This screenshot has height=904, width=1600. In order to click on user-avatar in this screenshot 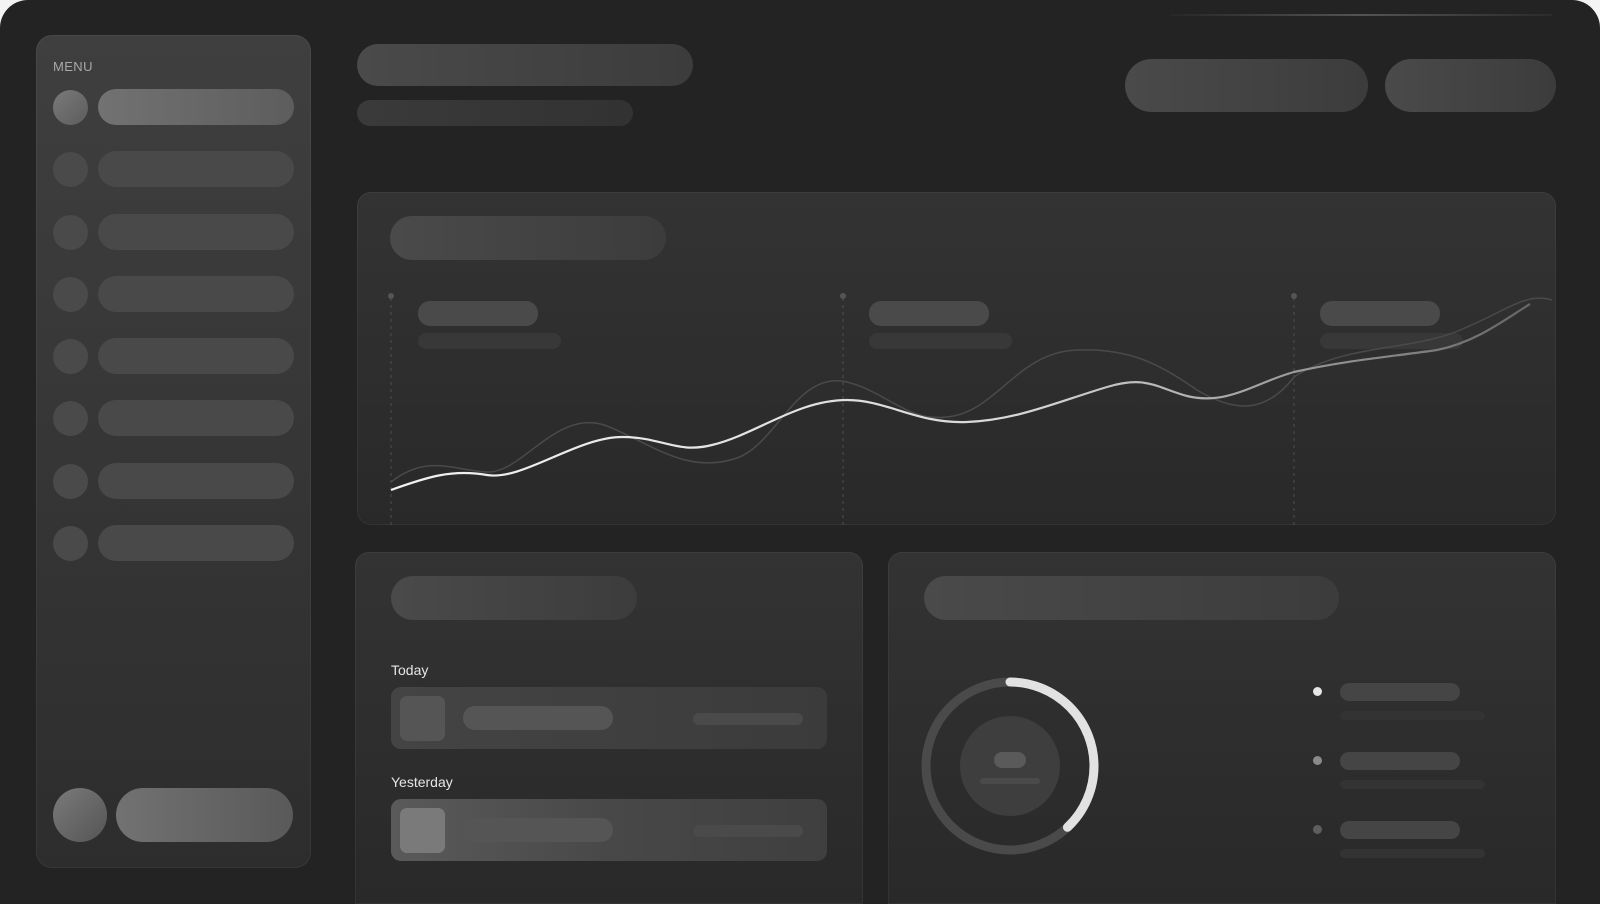, I will do `click(80, 815)`.